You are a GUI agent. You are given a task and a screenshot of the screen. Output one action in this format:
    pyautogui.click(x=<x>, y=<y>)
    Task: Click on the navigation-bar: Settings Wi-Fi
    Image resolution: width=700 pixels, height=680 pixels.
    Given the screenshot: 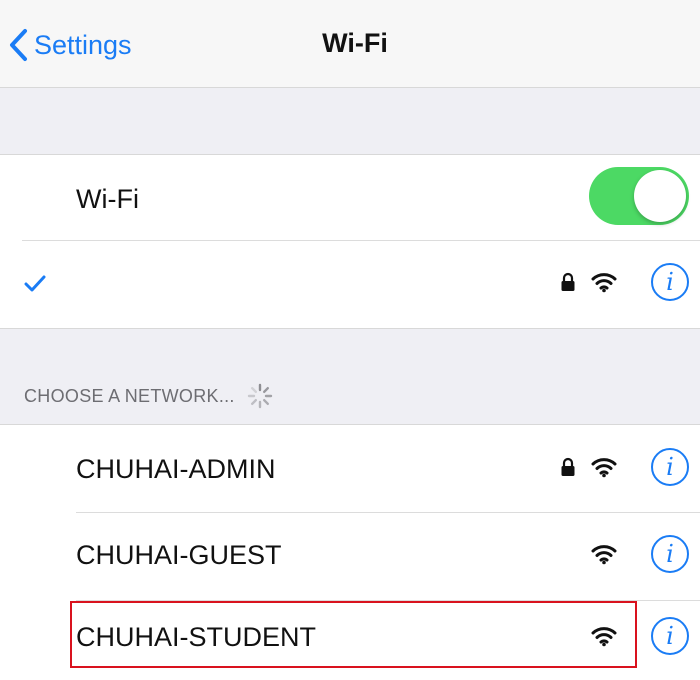 What is the action you would take?
    pyautogui.click(x=350, y=44)
    